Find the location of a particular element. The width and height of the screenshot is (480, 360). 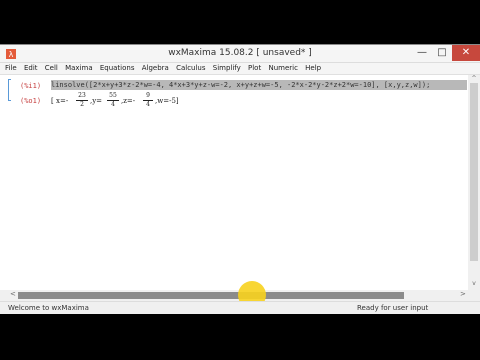

close-button: ✕ is located at coordinates (466, 53).